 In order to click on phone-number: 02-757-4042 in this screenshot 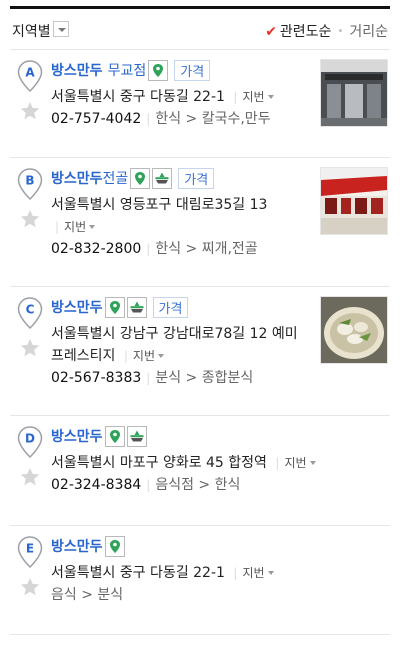, I will do `click(96, 119)`.